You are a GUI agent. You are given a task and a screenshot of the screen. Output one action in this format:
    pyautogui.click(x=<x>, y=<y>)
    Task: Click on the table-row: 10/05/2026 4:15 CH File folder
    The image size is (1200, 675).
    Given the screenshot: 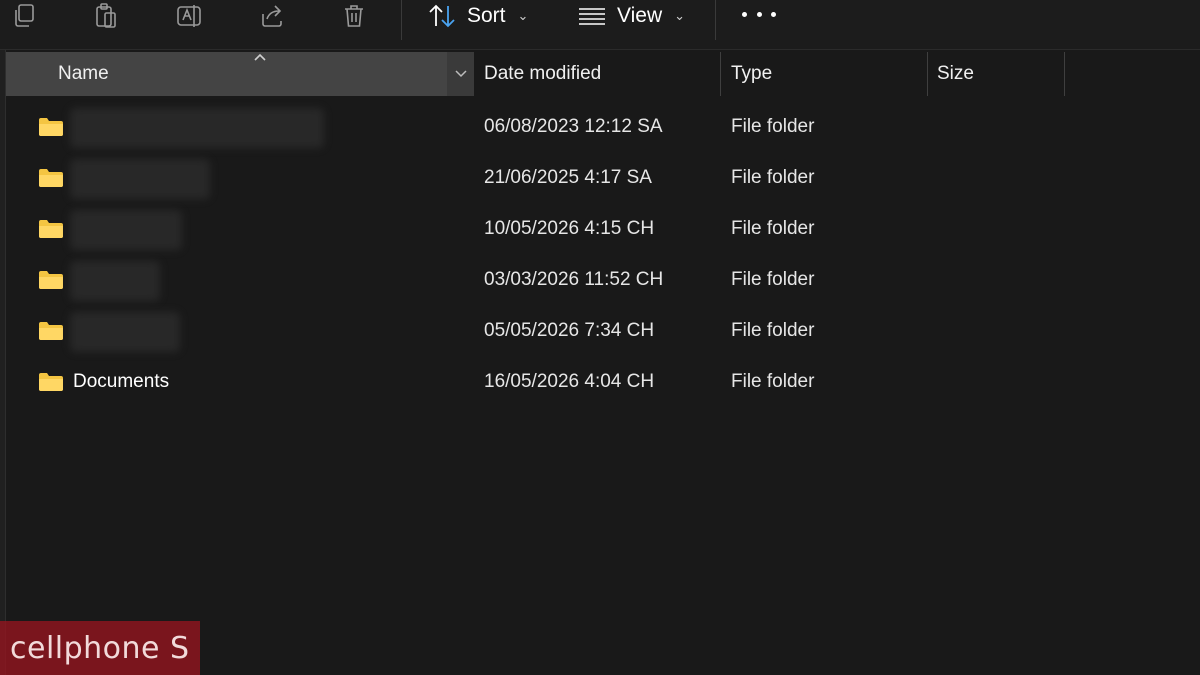 What is the action you would take?
    pyautogui.click(x=603, y=231)
    